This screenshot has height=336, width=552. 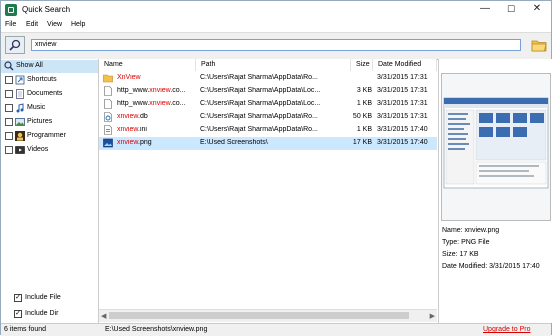 I want to click on category-programmer: Programmer, so click(x=49, y=136).